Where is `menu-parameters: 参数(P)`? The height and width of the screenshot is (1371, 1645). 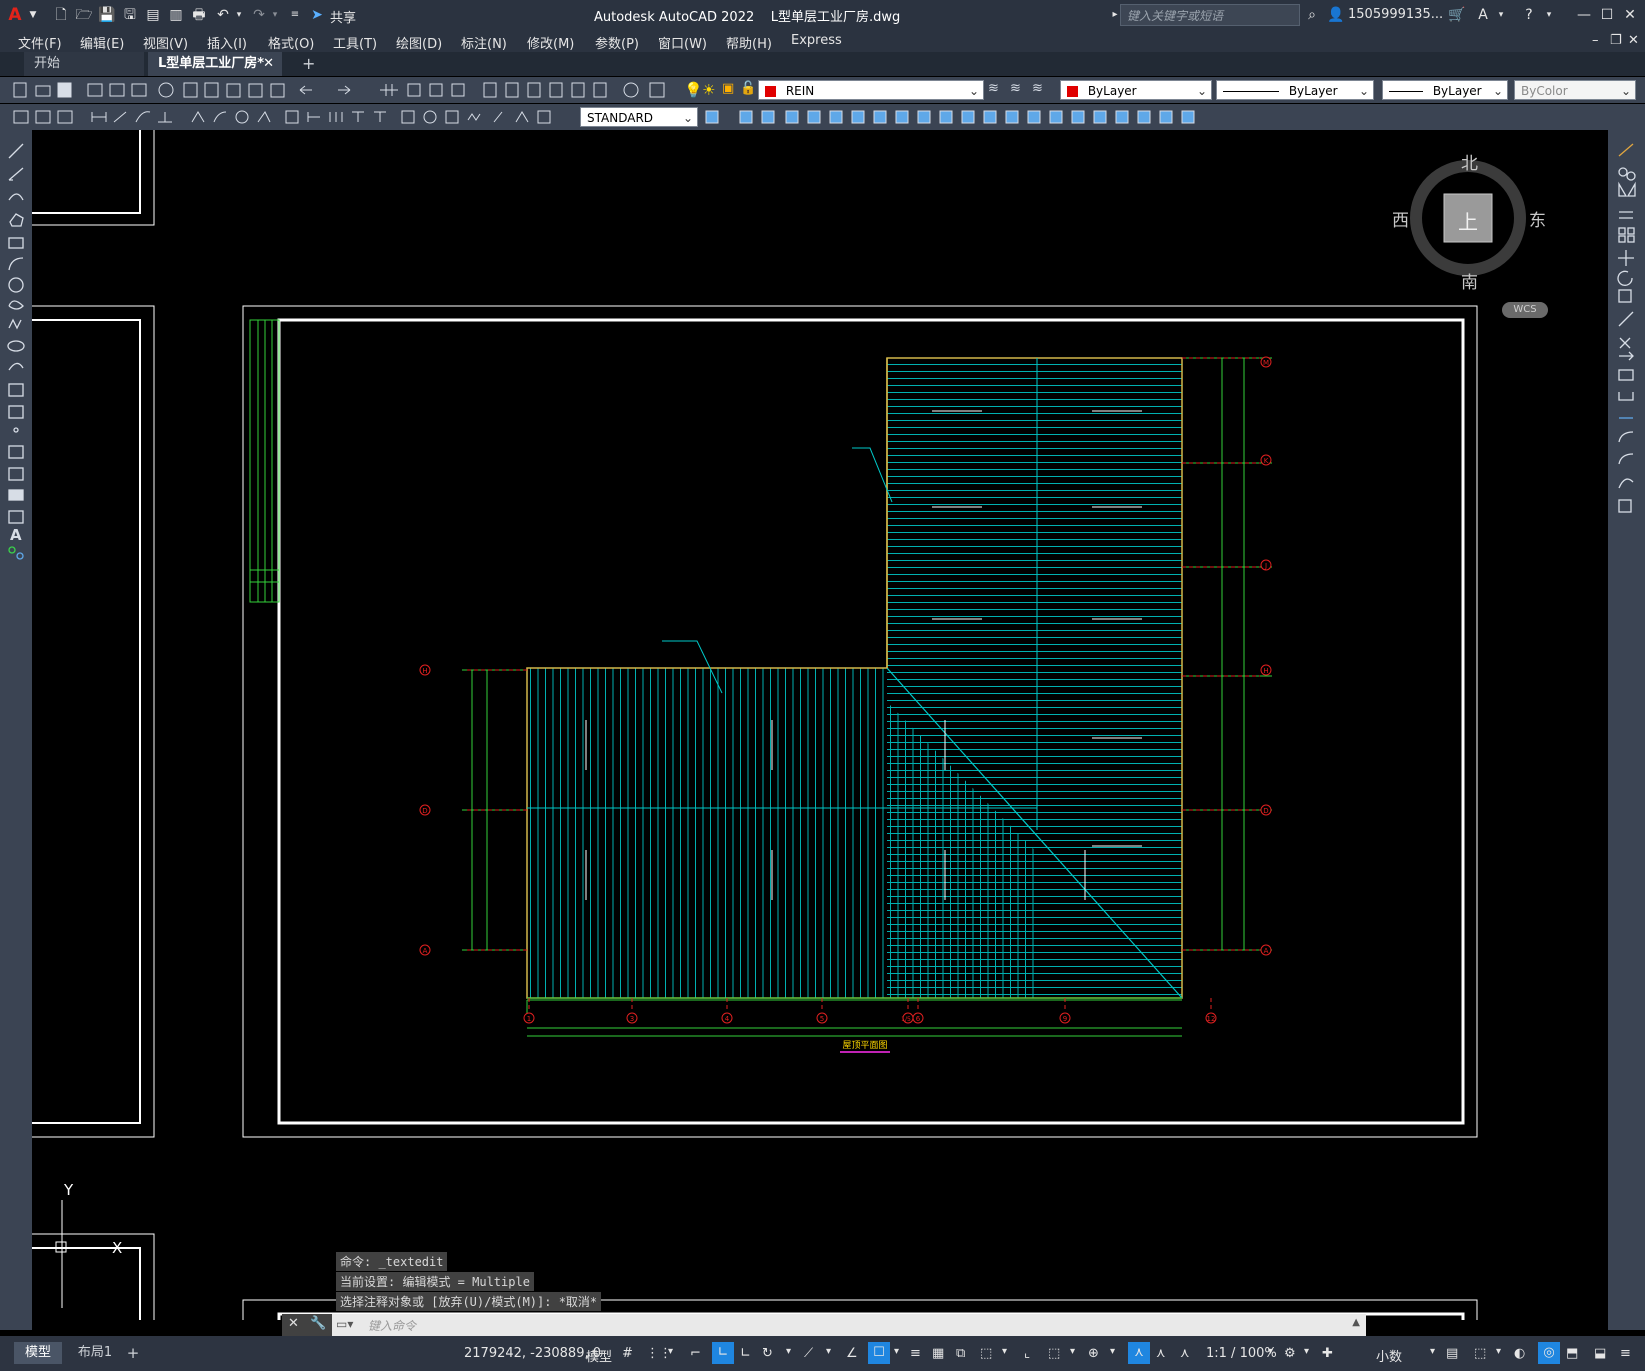 menu-parameters: 参数(P) is located at coordinates (617, 42).